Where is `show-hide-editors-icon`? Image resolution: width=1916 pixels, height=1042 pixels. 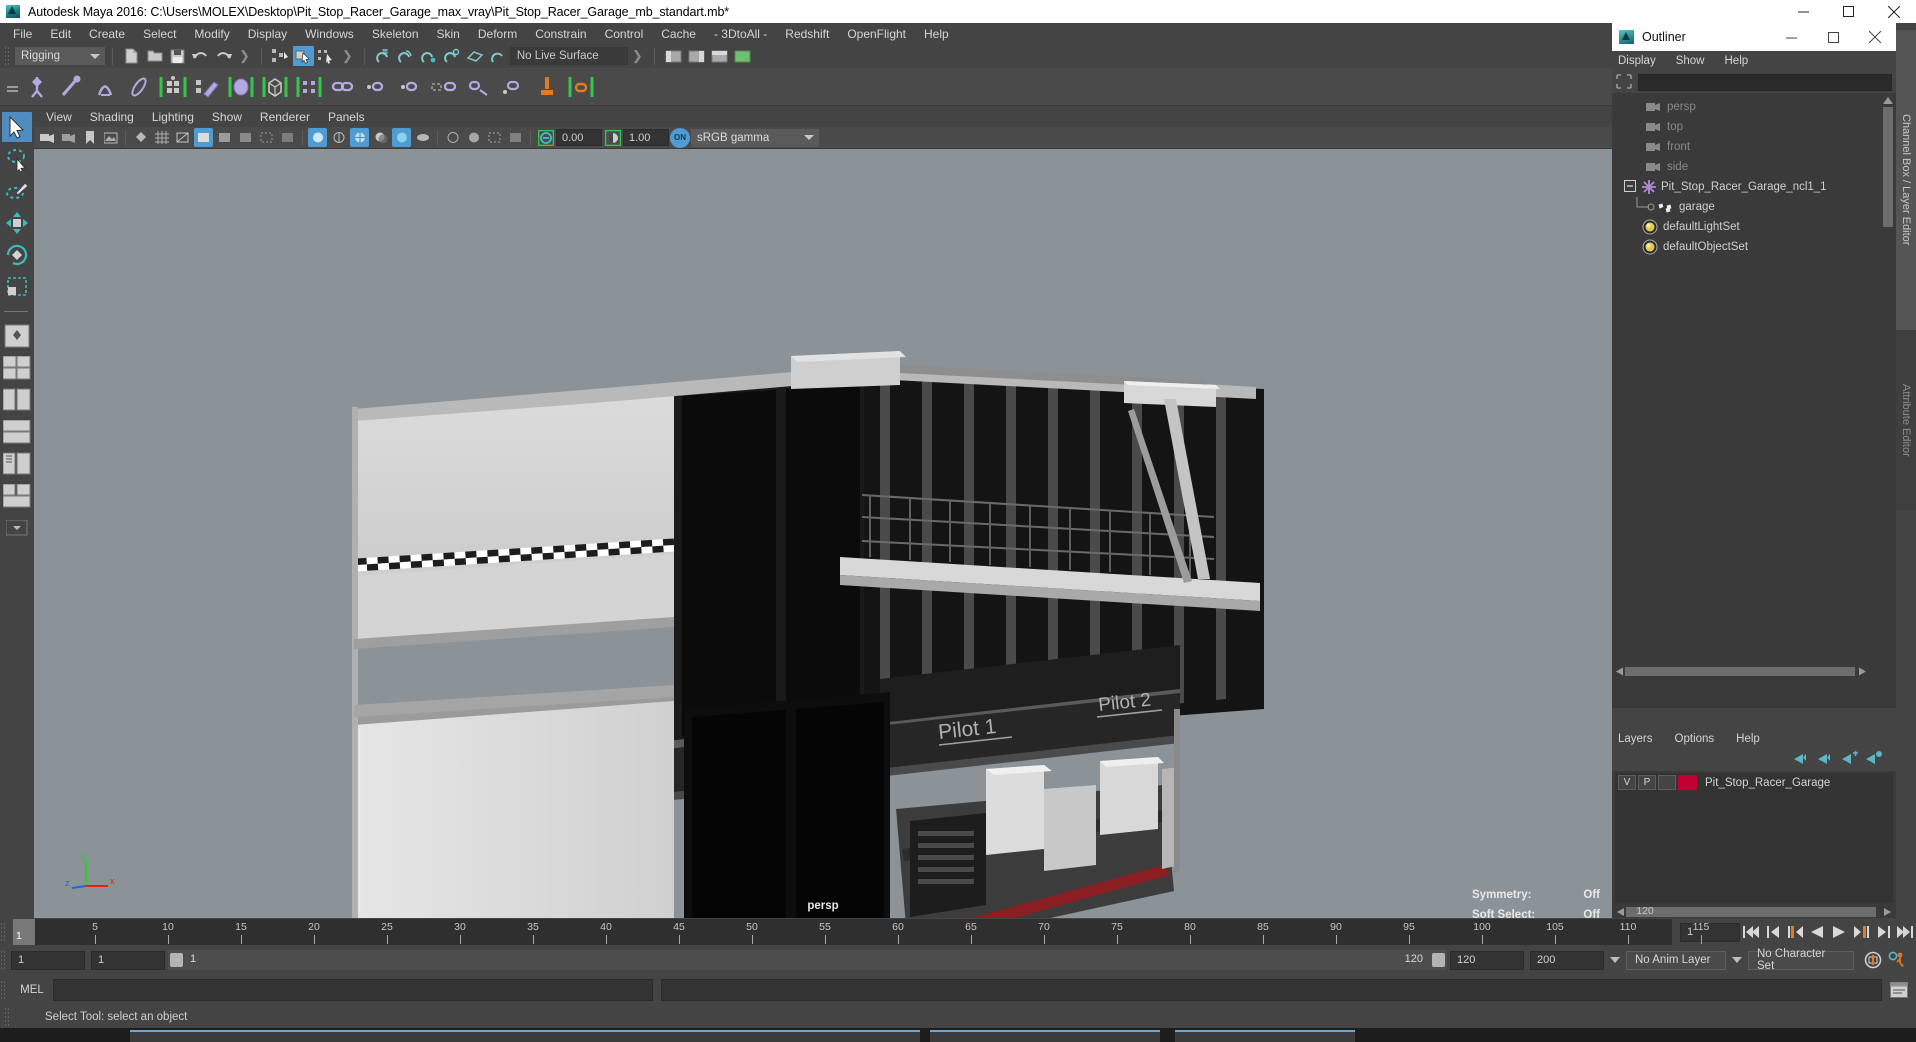 show-hide-editors-icon is located at coordinates (673, 56).